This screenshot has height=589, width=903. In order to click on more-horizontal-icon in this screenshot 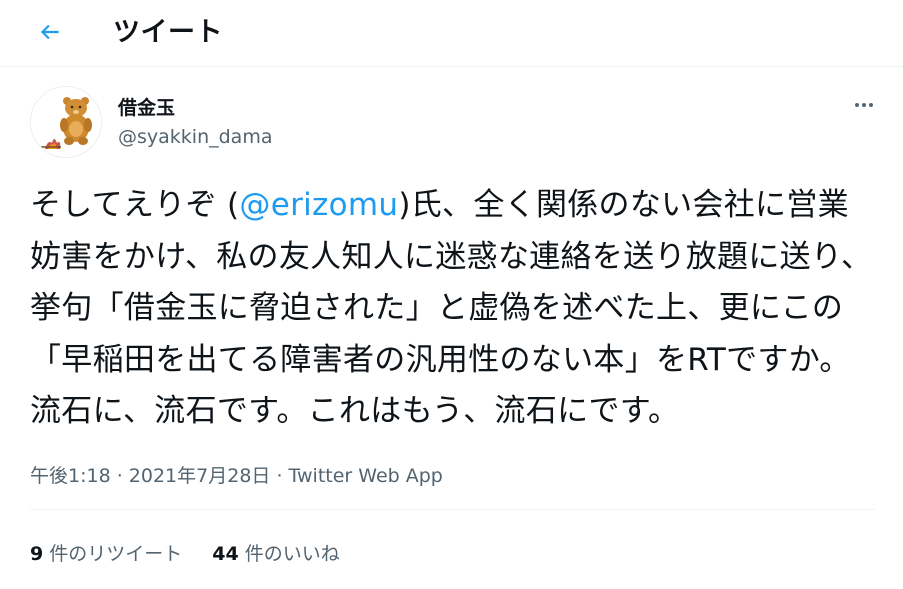, I will do `click(864, 105)`.